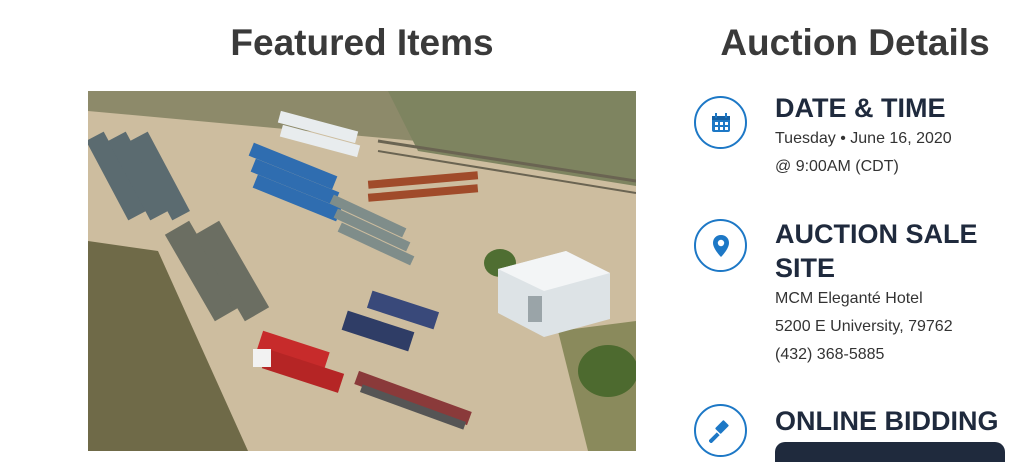 The width and height of the screenshot is (1024, 462). Describe the element at coordinates (849, 298) in the screenshot. I see `venue-name: MCM Eleganté Hotel` at that location.